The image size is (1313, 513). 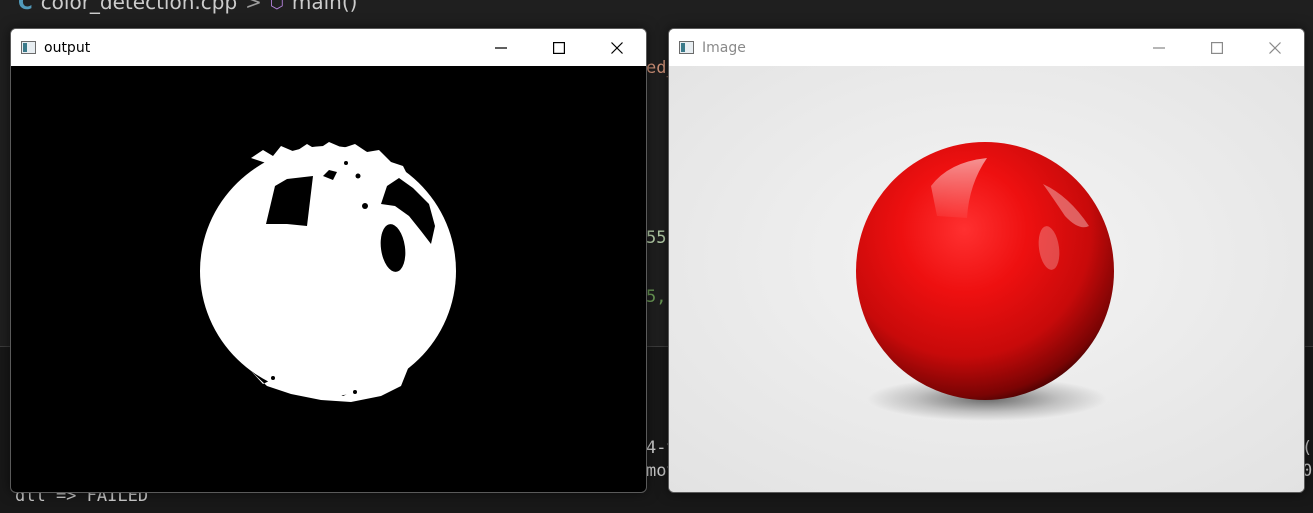 What do you see at coordinates (328, 47) in the screenshot?
I see `titlebar: output` at bounding box center [328, 47].